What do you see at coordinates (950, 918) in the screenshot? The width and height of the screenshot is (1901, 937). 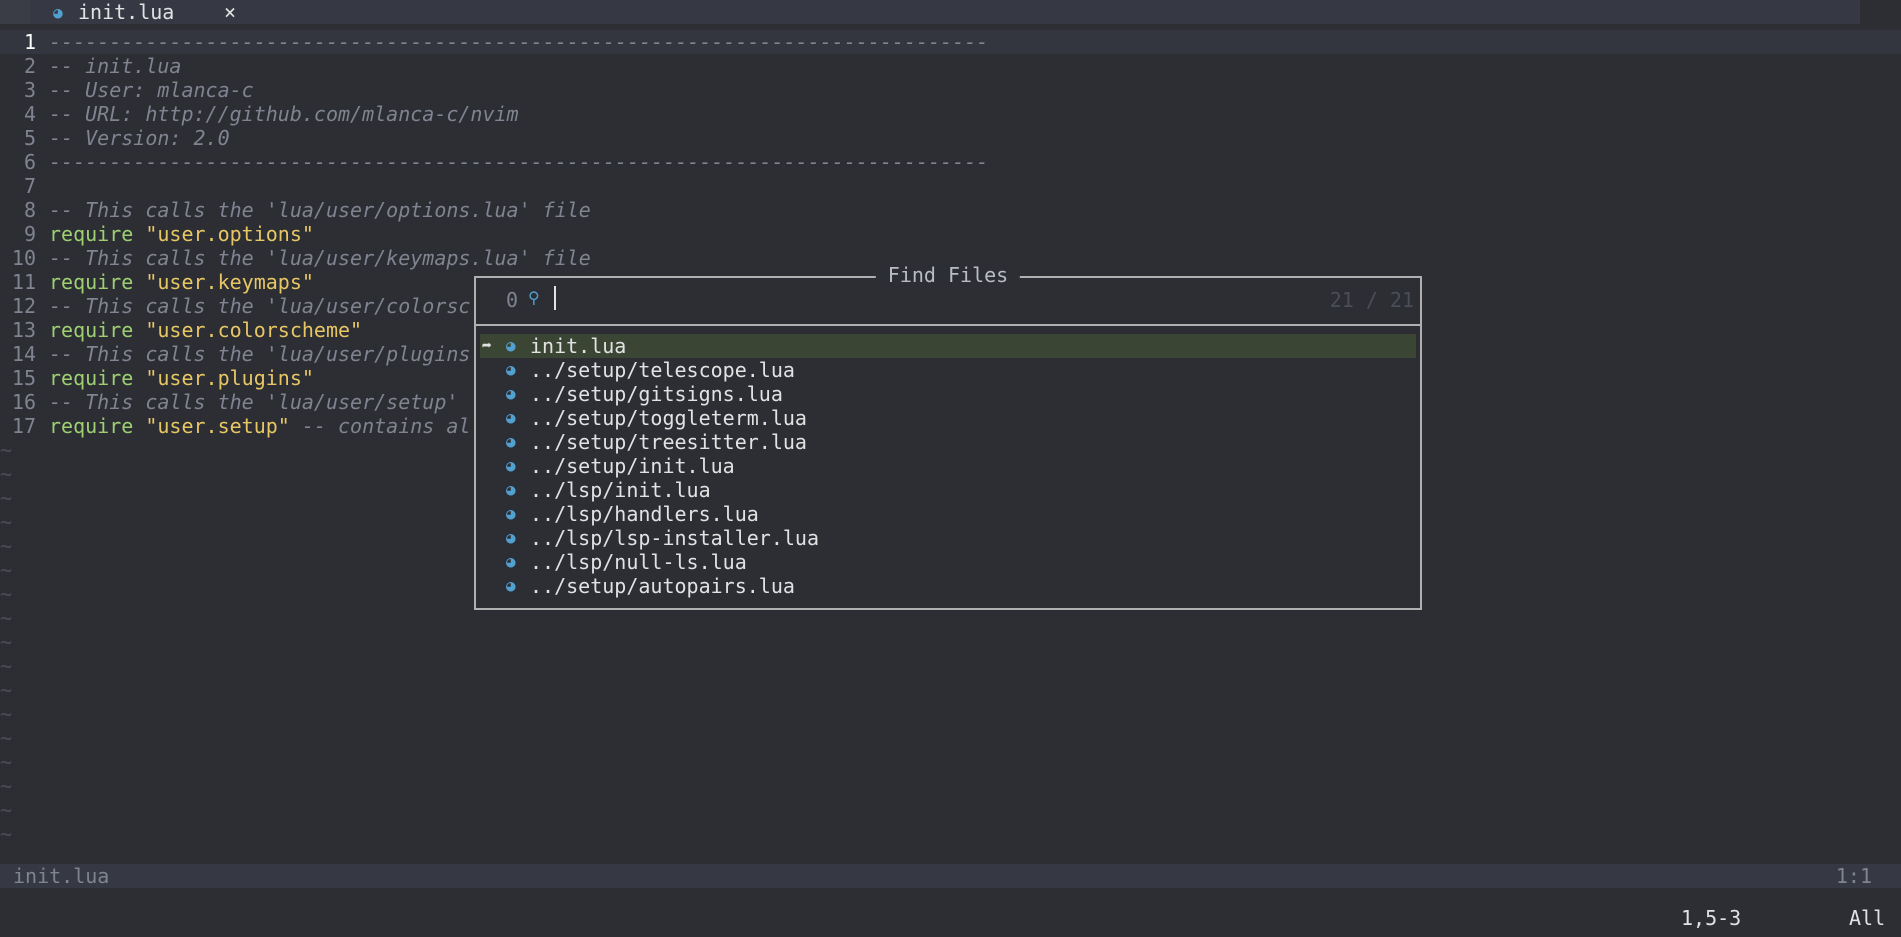 I see `command-line: 1,5-3 All` at bounding box center [950, 918].